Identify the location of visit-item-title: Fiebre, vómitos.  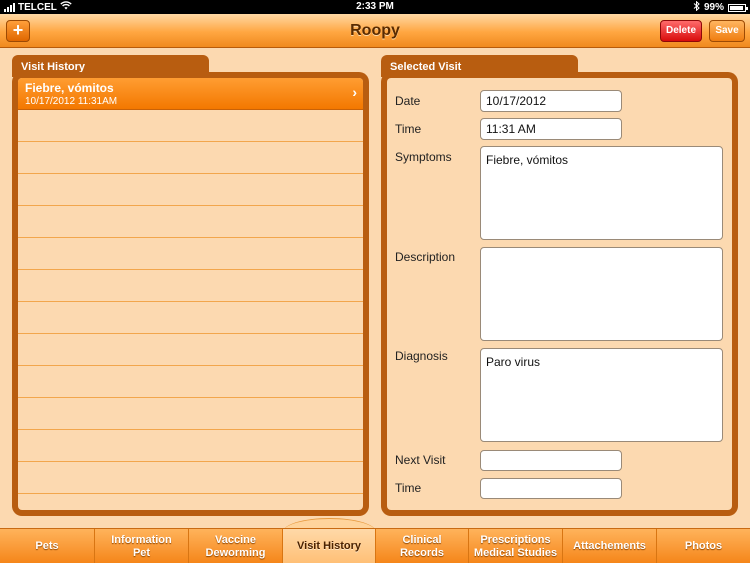
(69, 88).